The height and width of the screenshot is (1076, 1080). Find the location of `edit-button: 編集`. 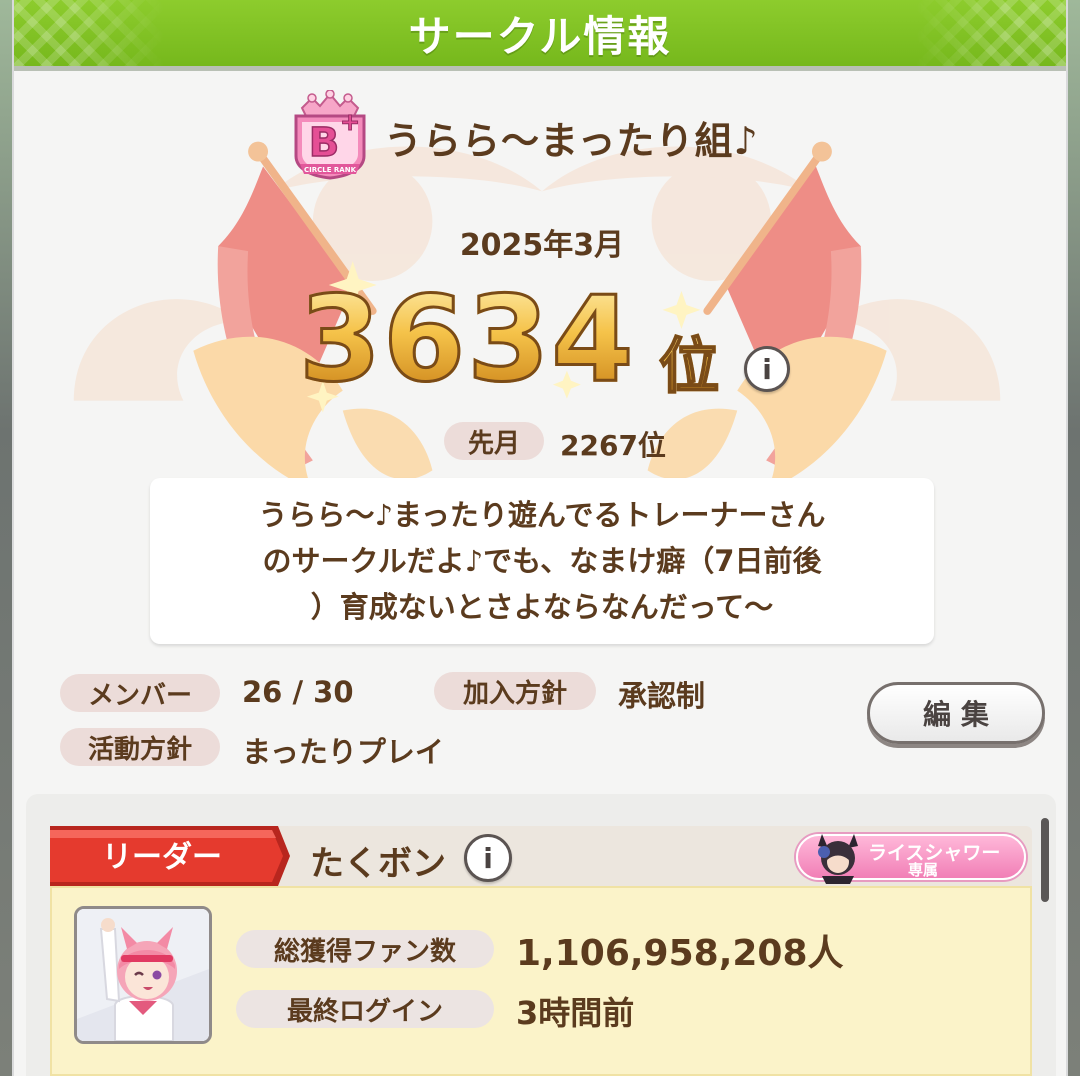

edit-button: 編集 is located at coordinates (956, 713).